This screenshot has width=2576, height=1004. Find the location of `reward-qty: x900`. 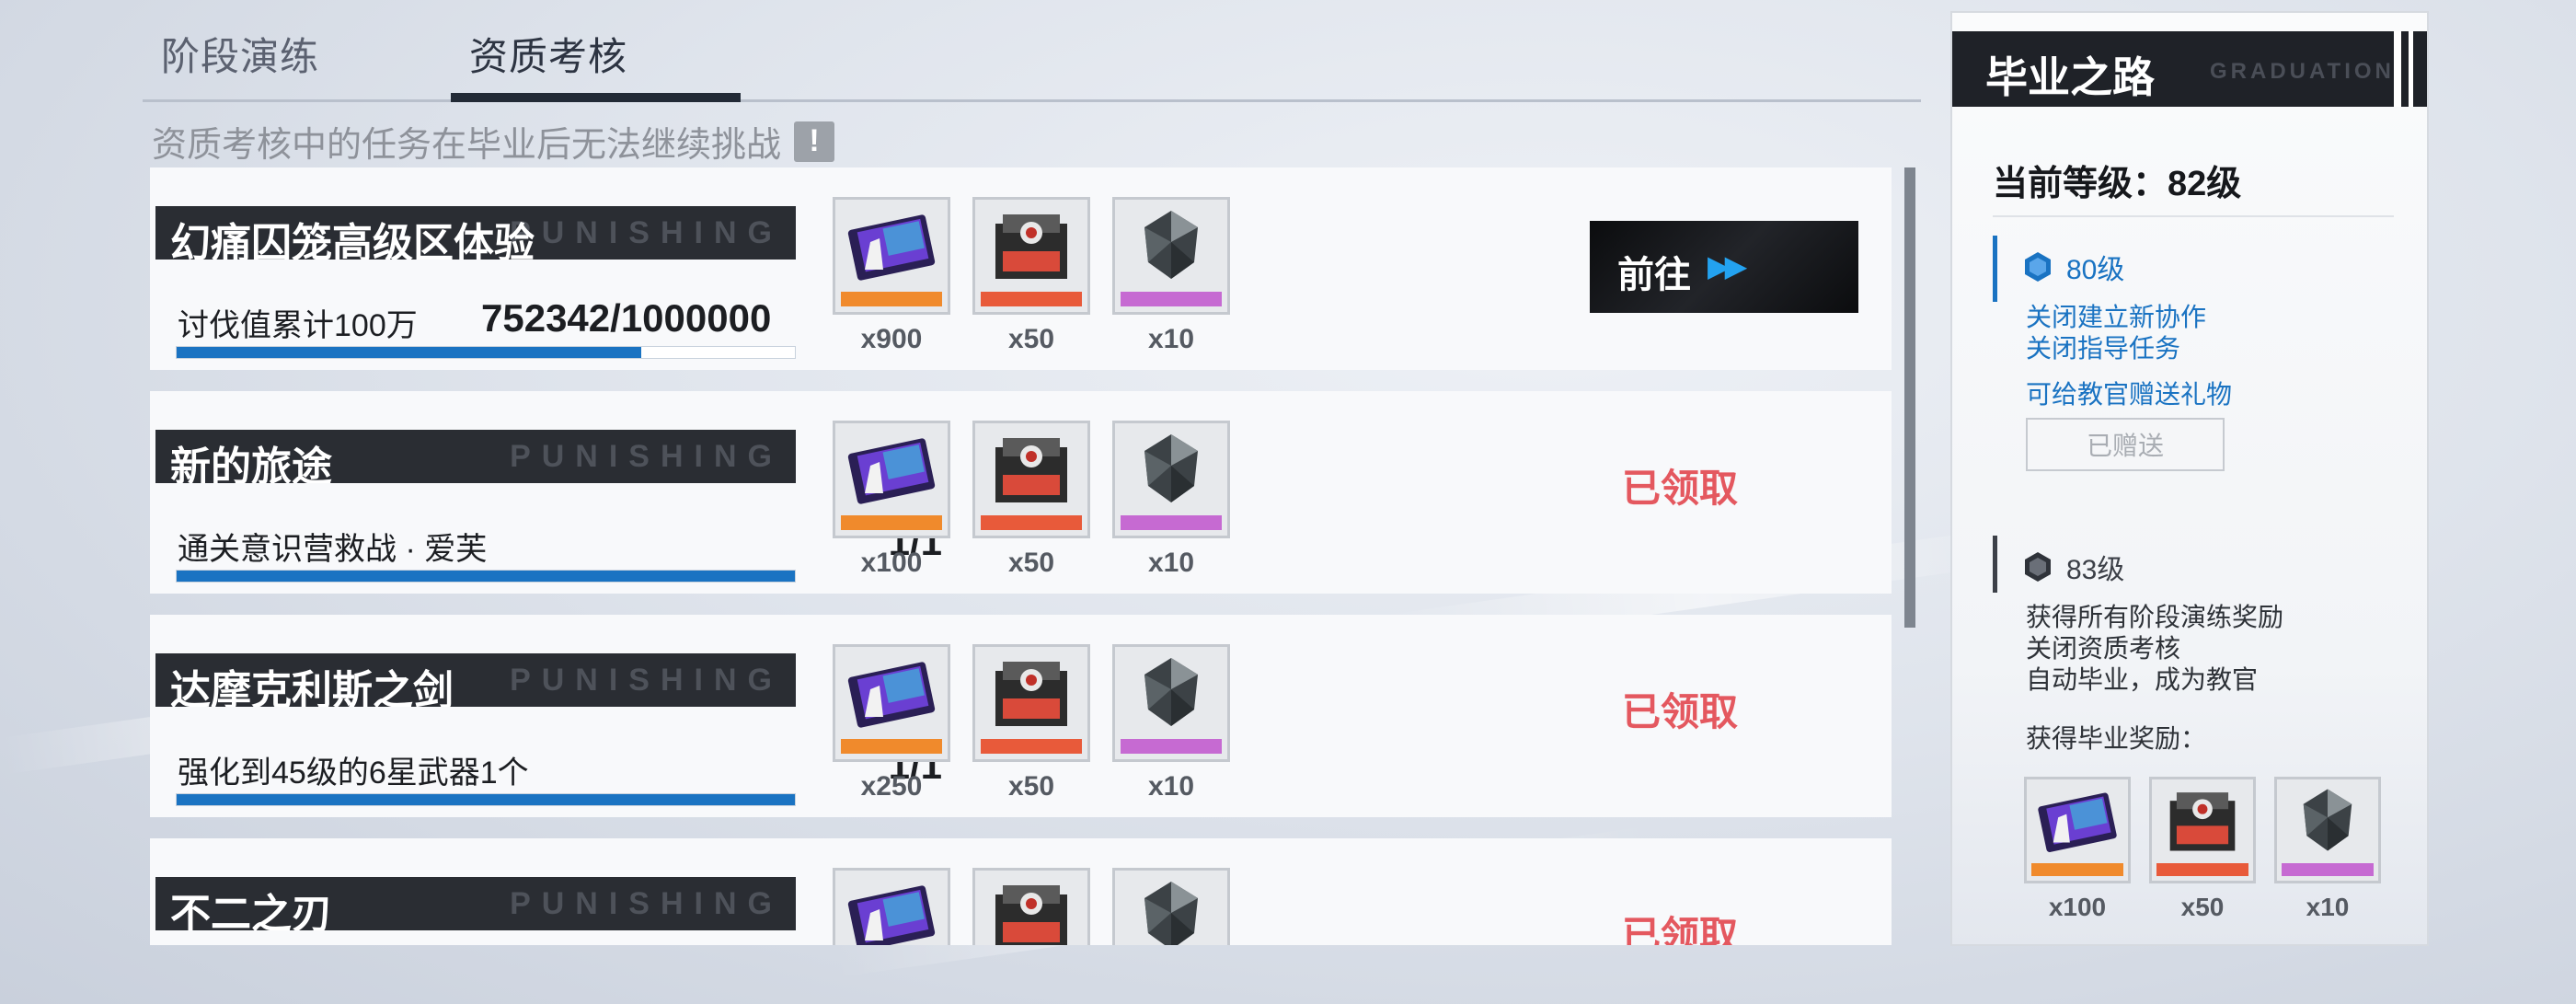

reward-qty: x900 is located at coordinates (891, 339).